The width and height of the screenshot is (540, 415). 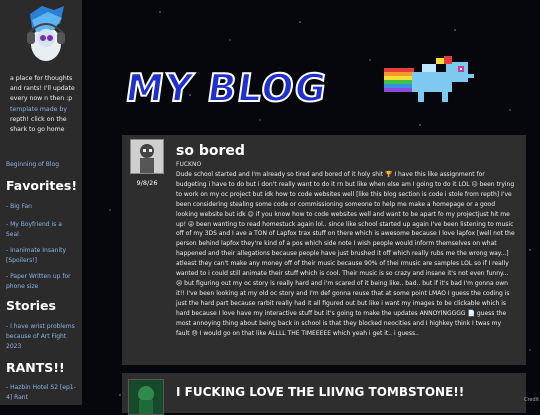 I want to click on rants-item: - Hazbin Hotel S2 [ep1-4] Rant, so click(x=41, y=393).